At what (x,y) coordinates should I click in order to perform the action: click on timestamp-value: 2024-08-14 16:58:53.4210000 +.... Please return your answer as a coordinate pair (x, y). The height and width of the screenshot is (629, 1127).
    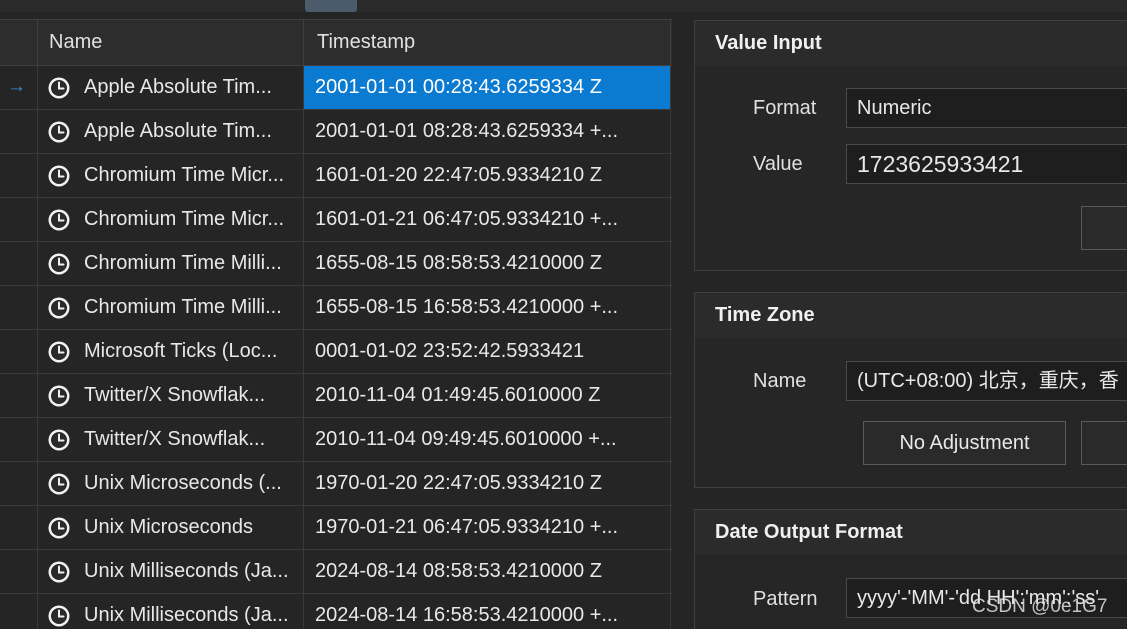
    Looking at the image, I should click on (467, 615).